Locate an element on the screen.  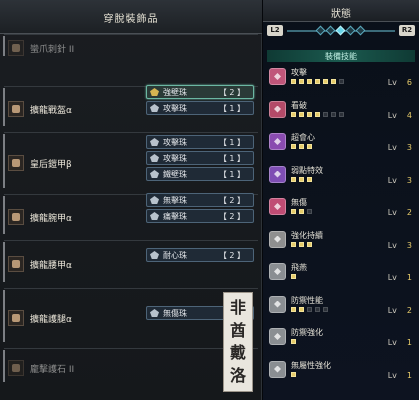
decoration-slot: 耐心珠 【 2 】 is located at coordinates (200, 255).